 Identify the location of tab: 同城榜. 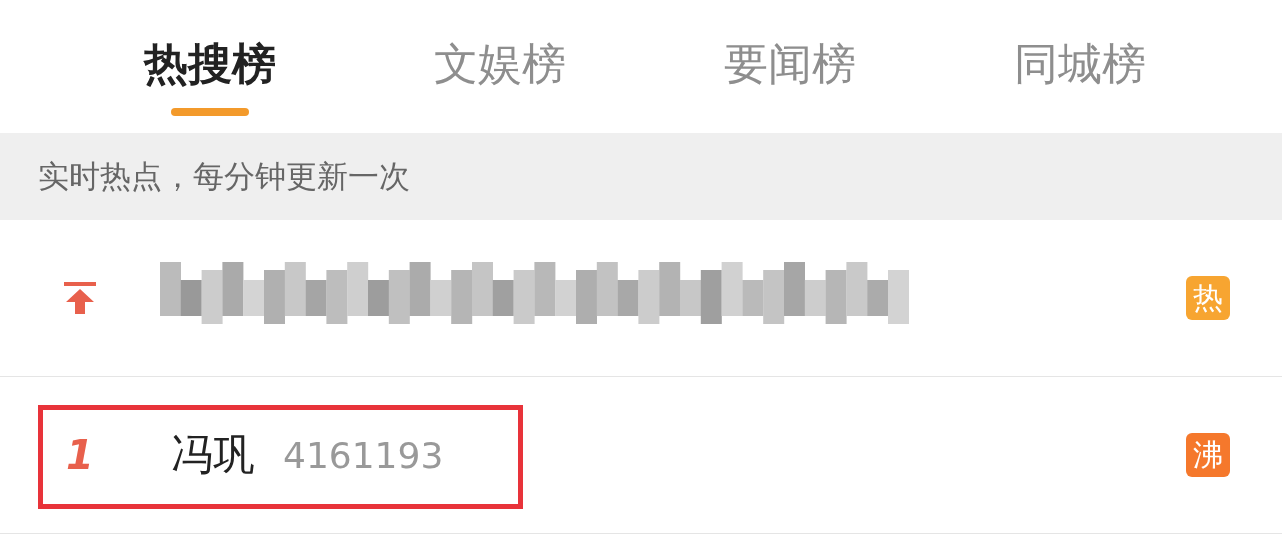
(1080, 64).